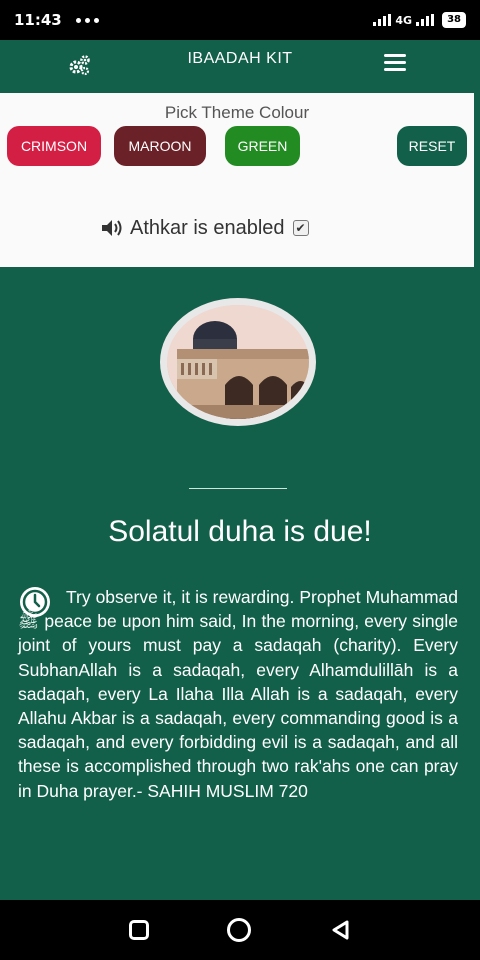  I want to click on reset-button: RESET, so click(432, 146).